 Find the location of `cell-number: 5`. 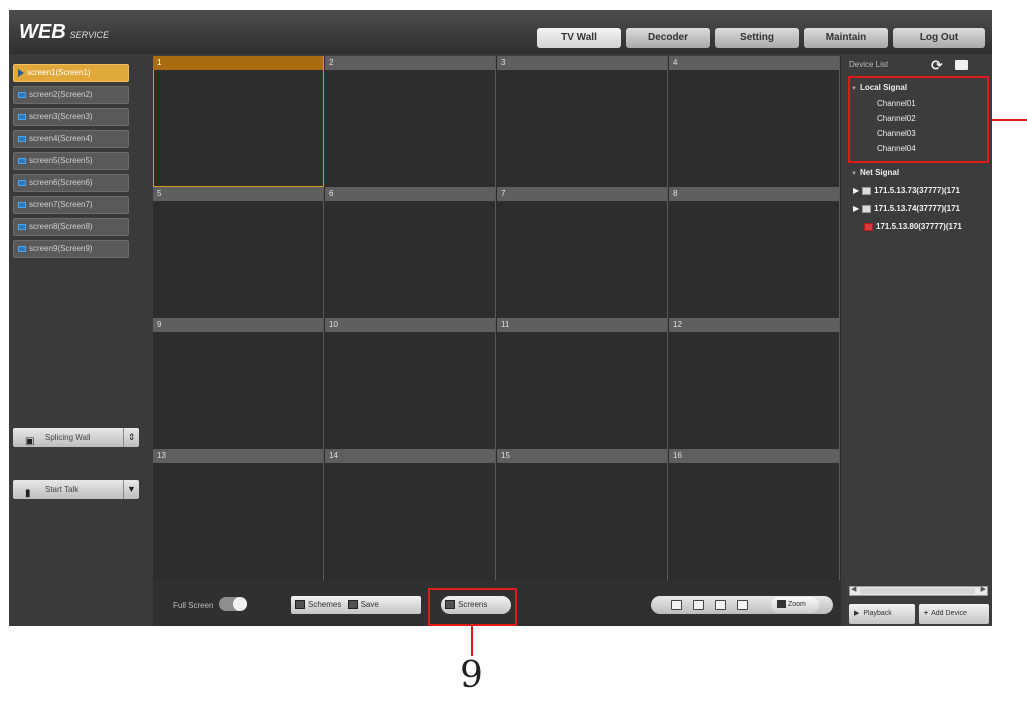

cell-number: 5 is located at coordinates (238, 194).